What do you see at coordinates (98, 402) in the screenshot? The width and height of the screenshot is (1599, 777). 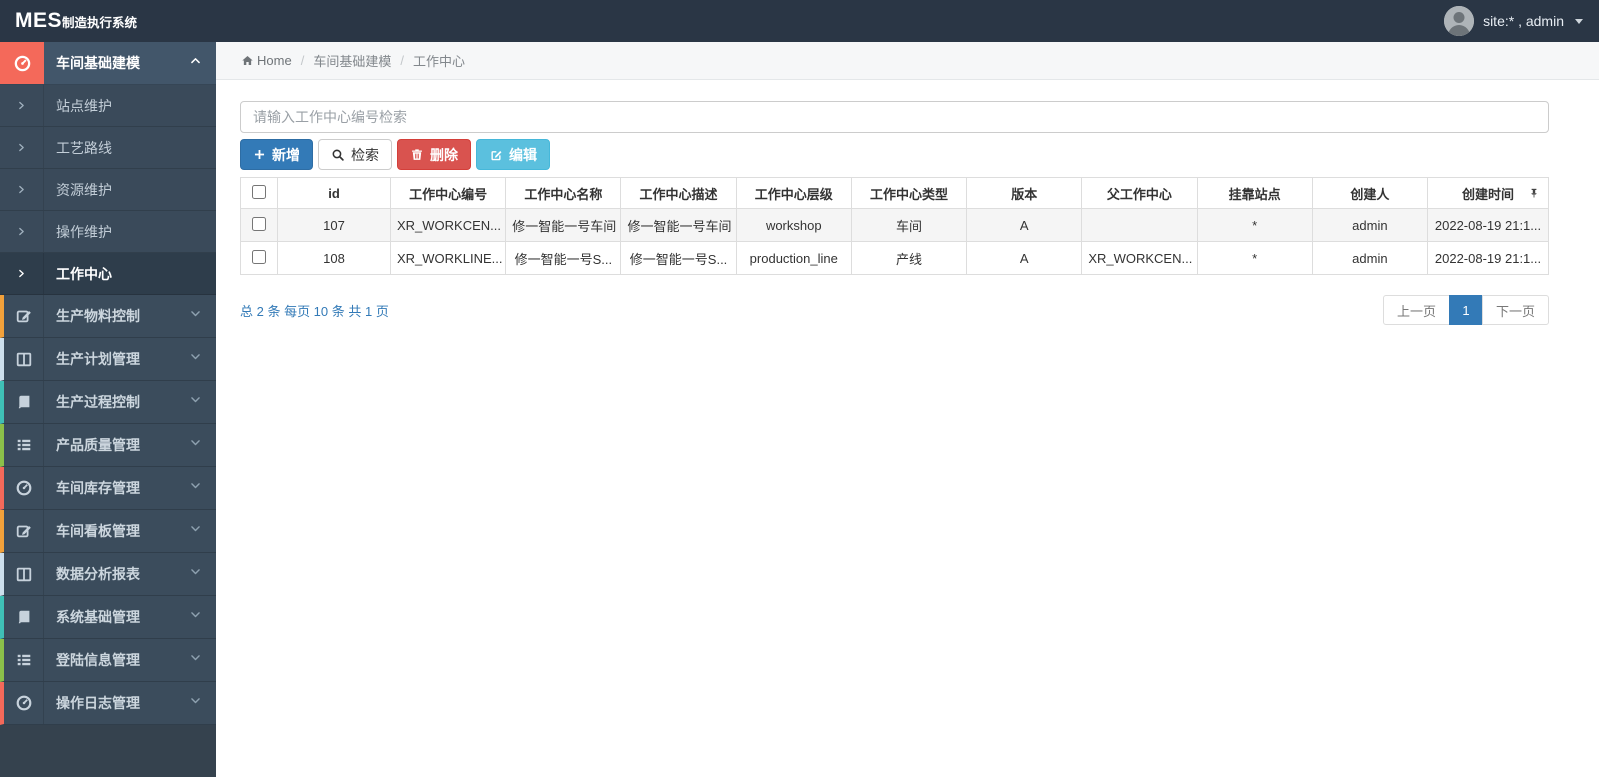 I see `sidebar-item-label: 生产过程控制` at bounding box center [98, 402].